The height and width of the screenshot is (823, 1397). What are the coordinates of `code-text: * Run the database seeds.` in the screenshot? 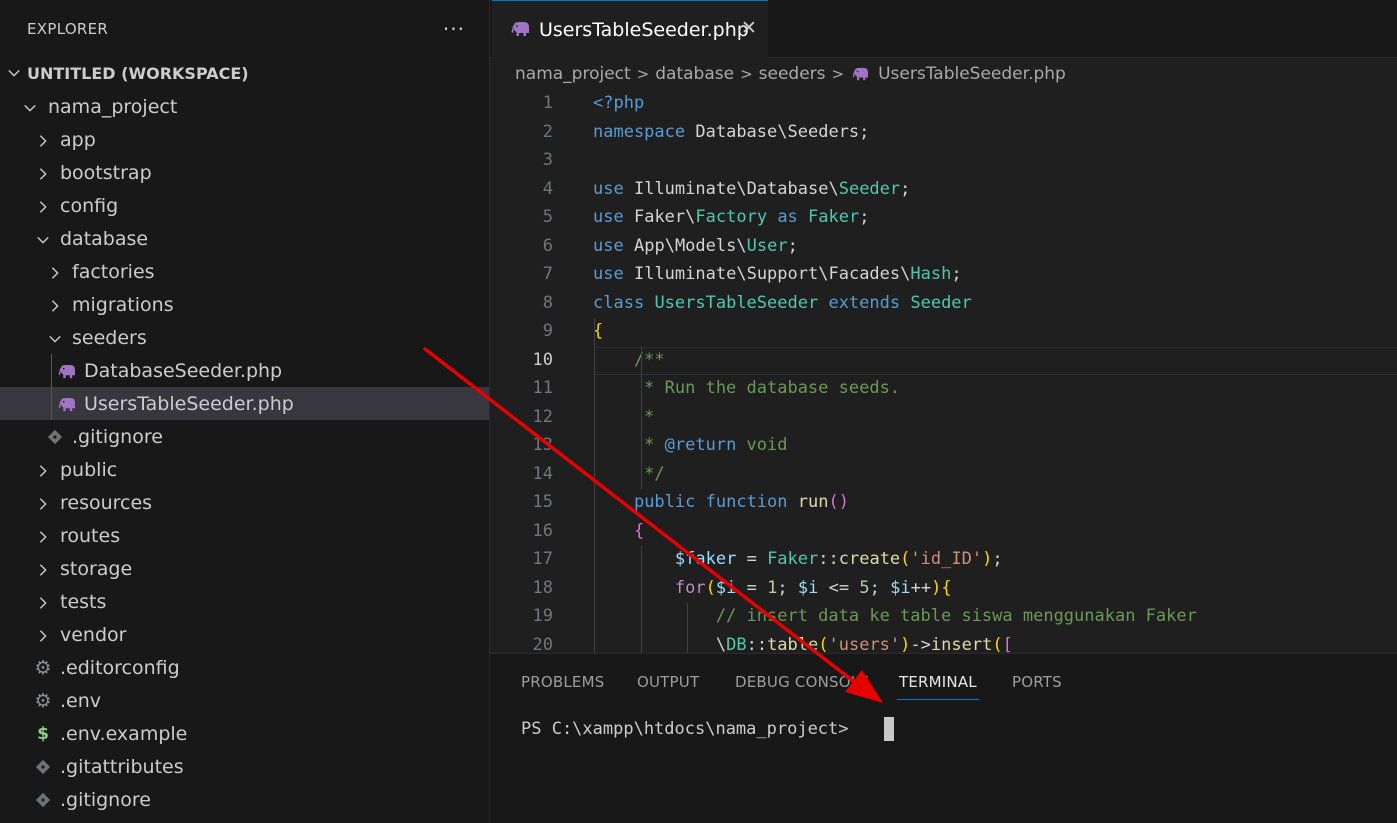 It's located at (747, 388).